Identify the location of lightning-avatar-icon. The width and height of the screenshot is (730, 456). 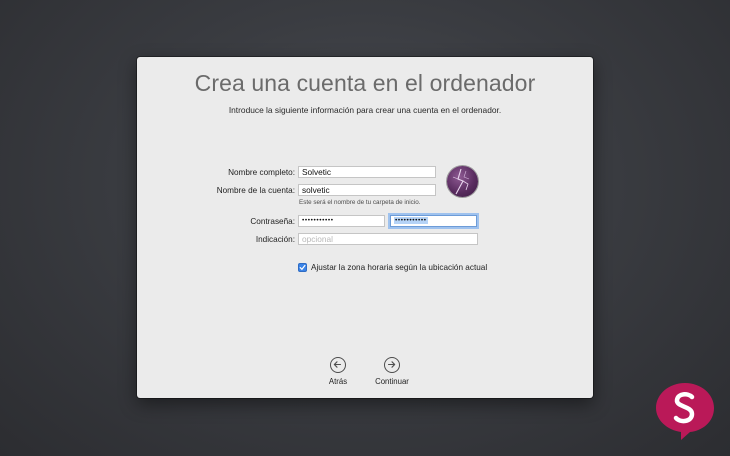
(462, 181).